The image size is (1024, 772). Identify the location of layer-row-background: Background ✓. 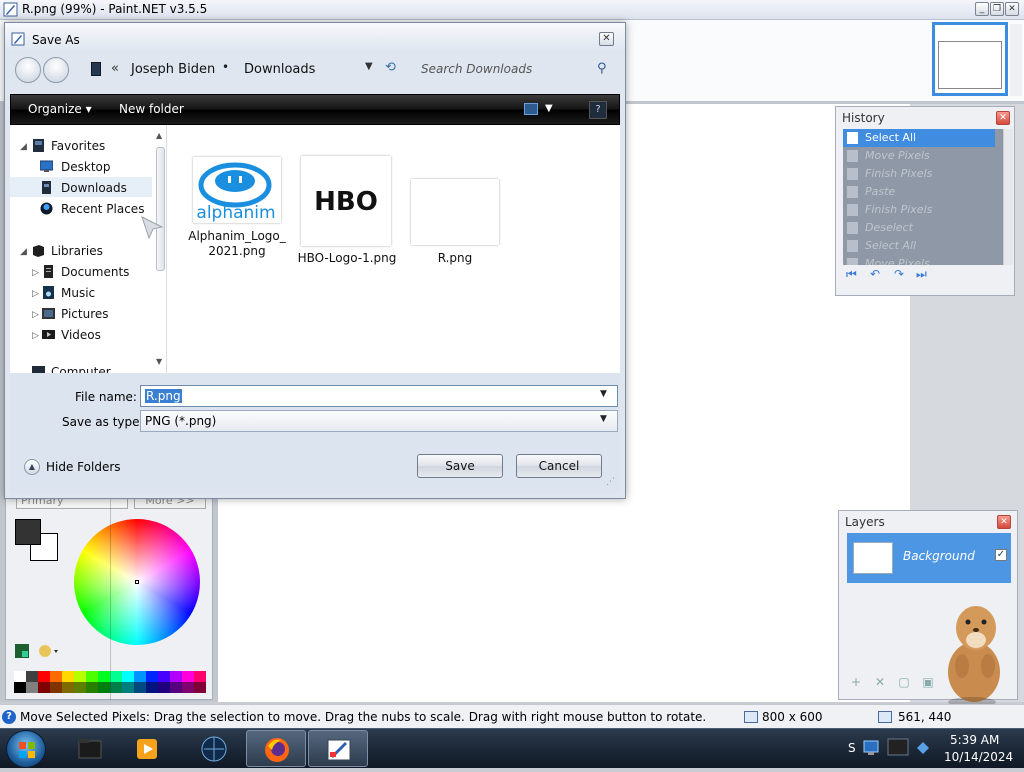
(929, 558).